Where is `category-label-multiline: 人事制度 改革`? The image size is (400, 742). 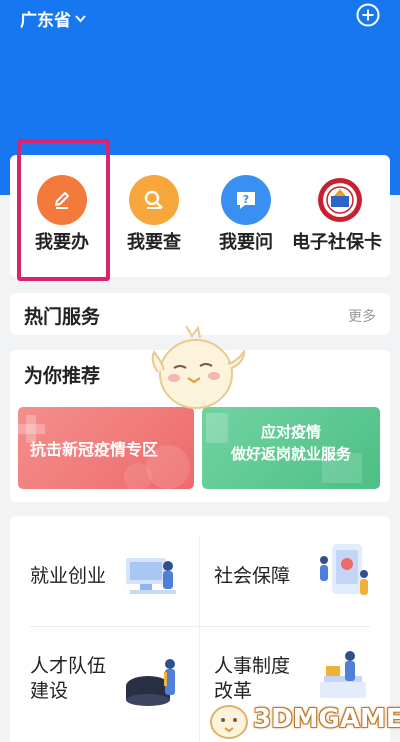
category-label-multiline: 人事制度 改革 is located at coordinates (252, 679).